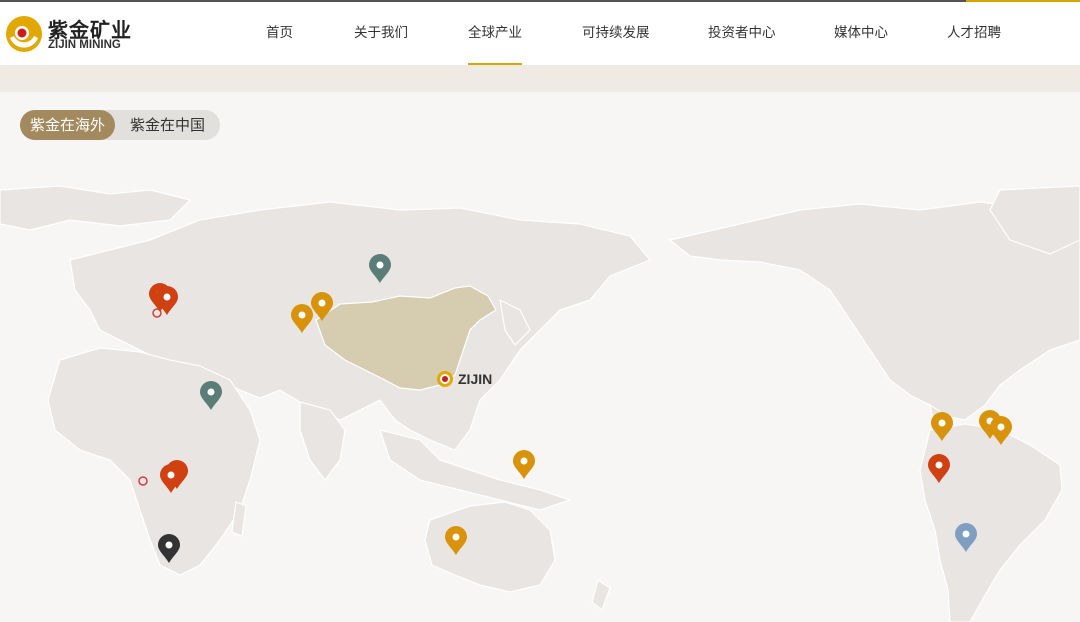  What do you see at coordinates (68, 125) in the screenshot?
I see `tab-overseas: 紫金在海外` at bounding box center [68, 125].